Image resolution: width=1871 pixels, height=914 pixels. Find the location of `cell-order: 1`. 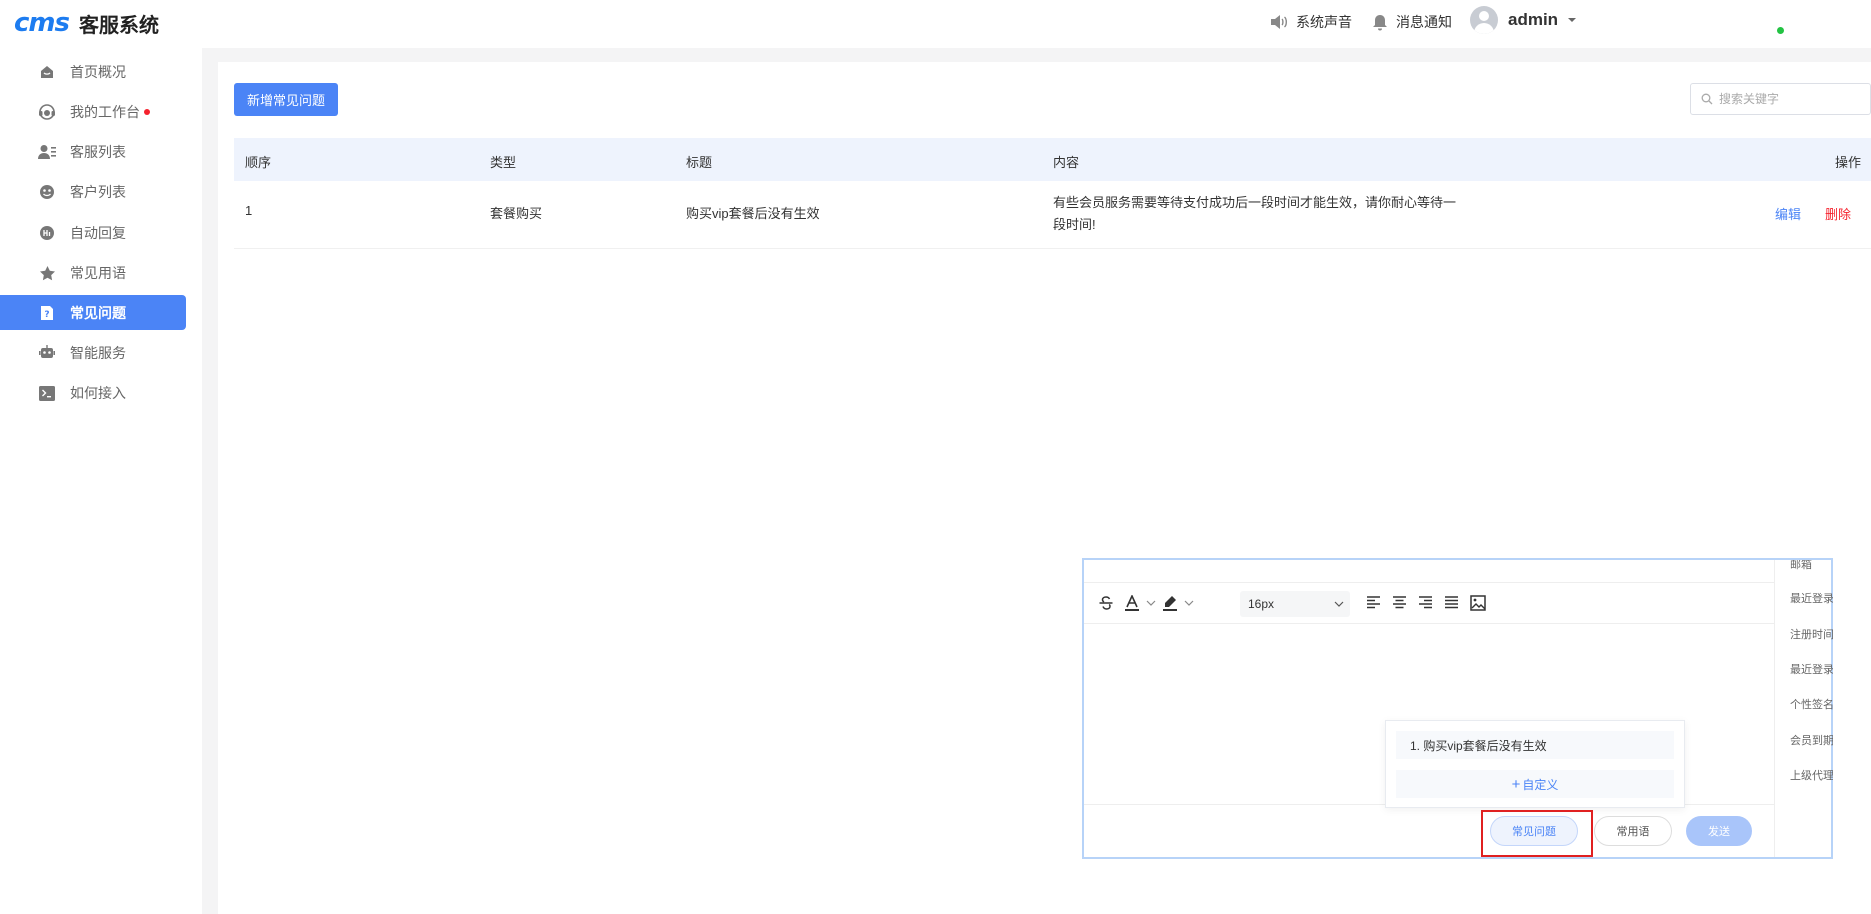

cell-order: 1 is located at coordinates (249, 210).